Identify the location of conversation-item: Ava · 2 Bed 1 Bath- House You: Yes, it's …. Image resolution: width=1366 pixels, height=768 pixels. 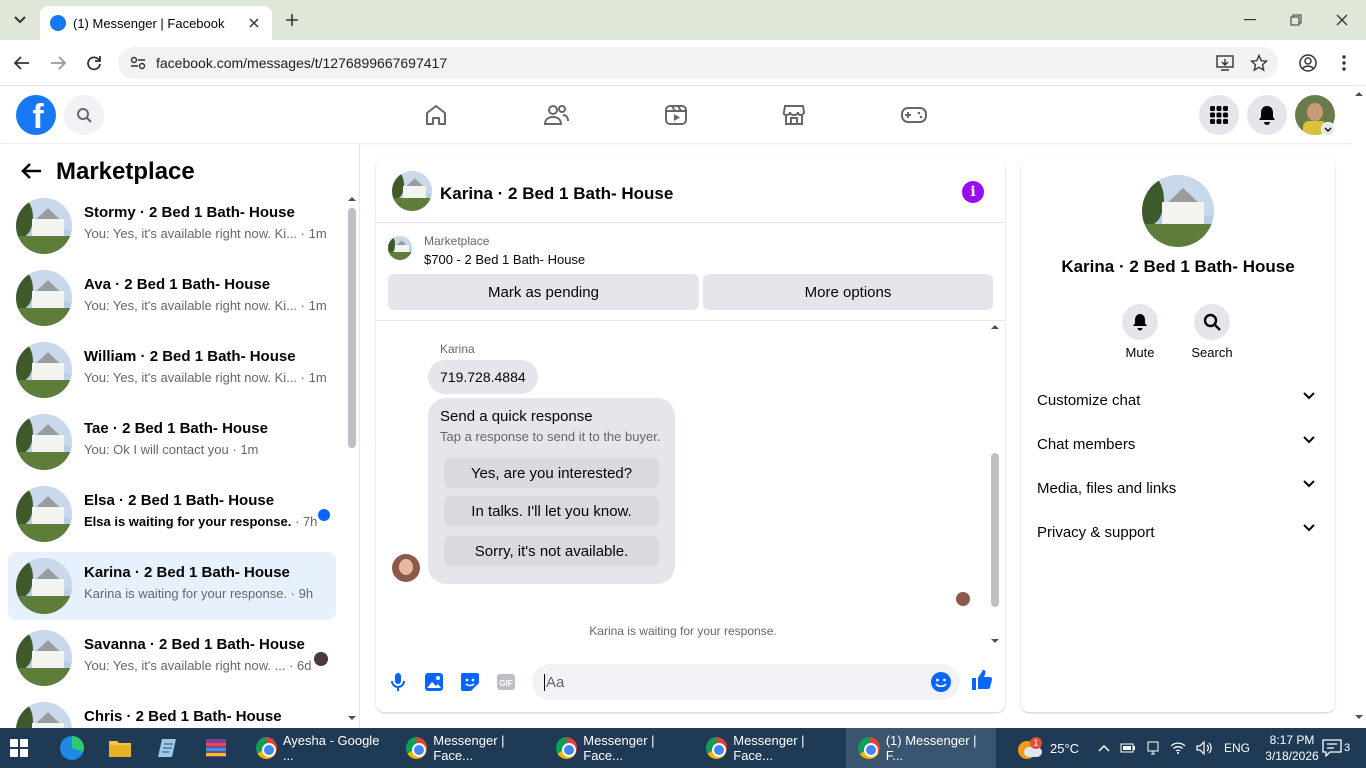
(172, 298).